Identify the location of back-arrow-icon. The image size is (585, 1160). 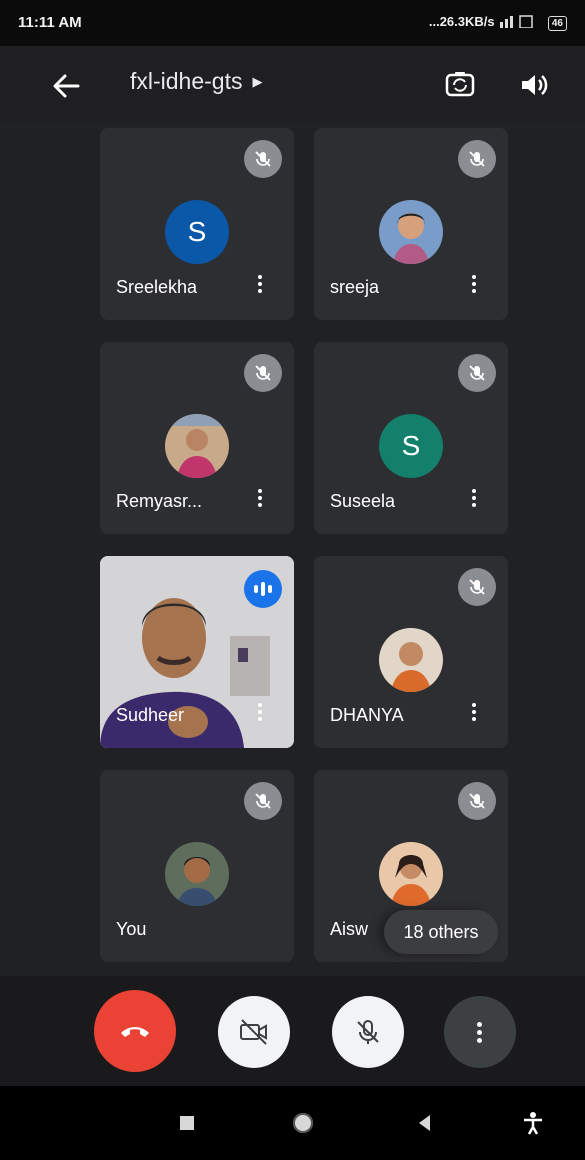
(66, 86).